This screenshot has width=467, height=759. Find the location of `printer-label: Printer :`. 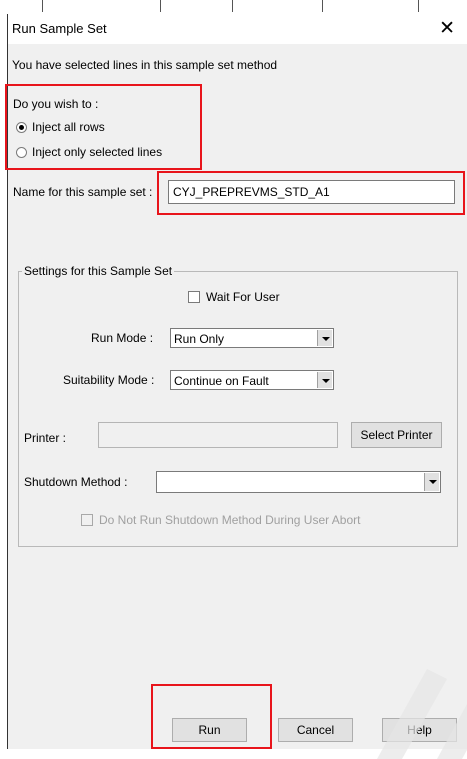

printer-label: Printer : is located at coordinates (45, 438).